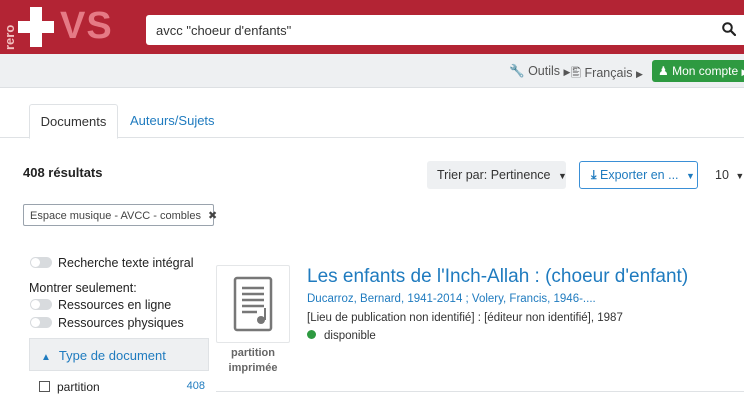  I want to click on physical-toggle, so click(41, 322).